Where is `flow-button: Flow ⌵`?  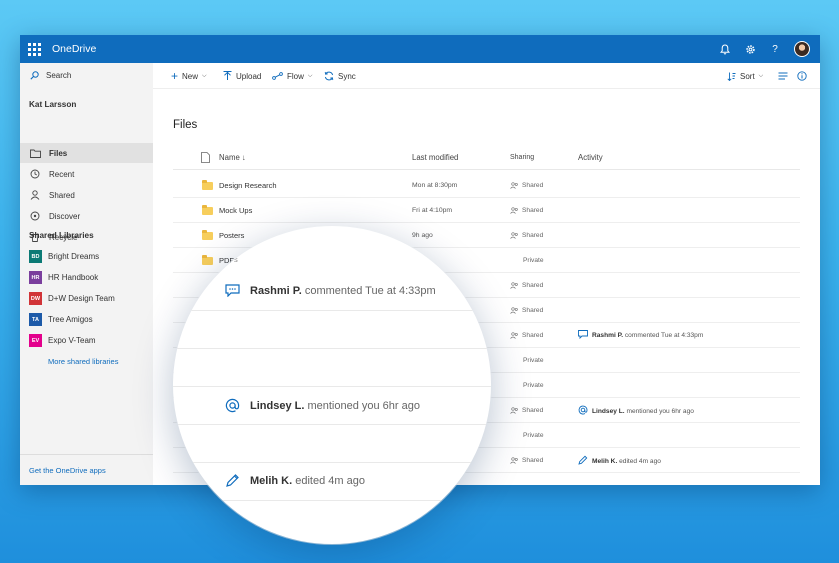 flow-button: Flow ⌵ is located at coordinates (292, 76).